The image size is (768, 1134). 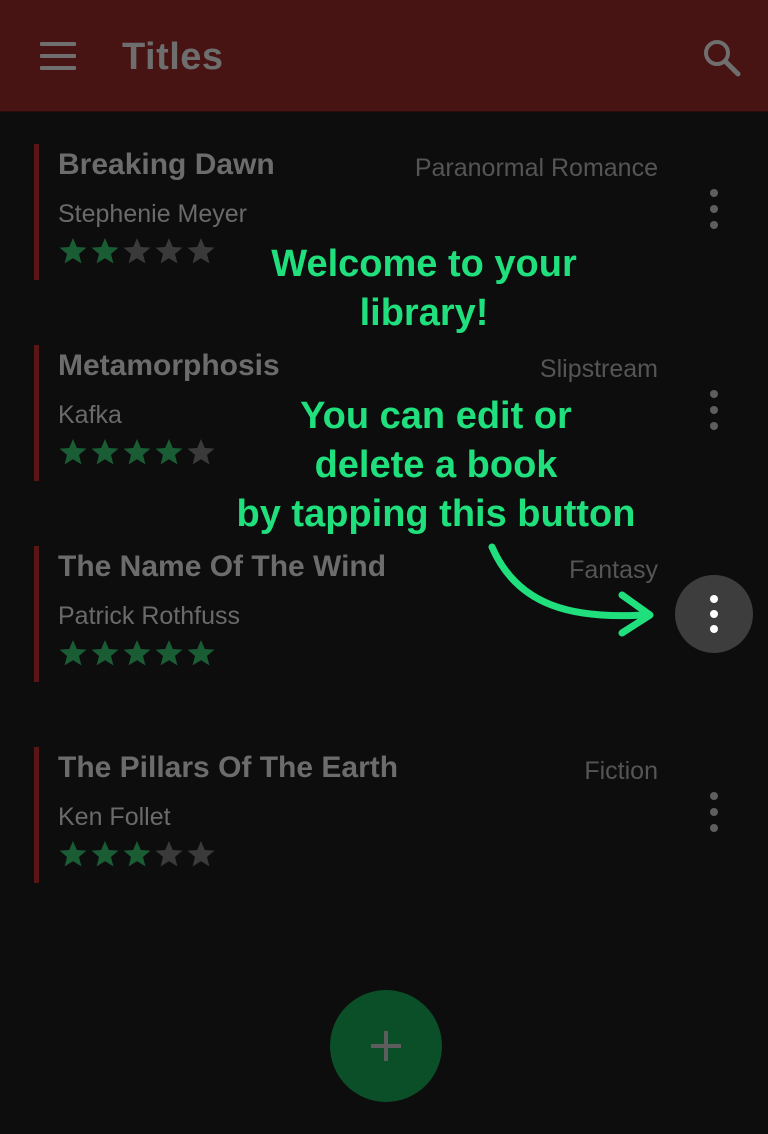 I want to click on app-bar: Titles, so click(x=384, y=56).